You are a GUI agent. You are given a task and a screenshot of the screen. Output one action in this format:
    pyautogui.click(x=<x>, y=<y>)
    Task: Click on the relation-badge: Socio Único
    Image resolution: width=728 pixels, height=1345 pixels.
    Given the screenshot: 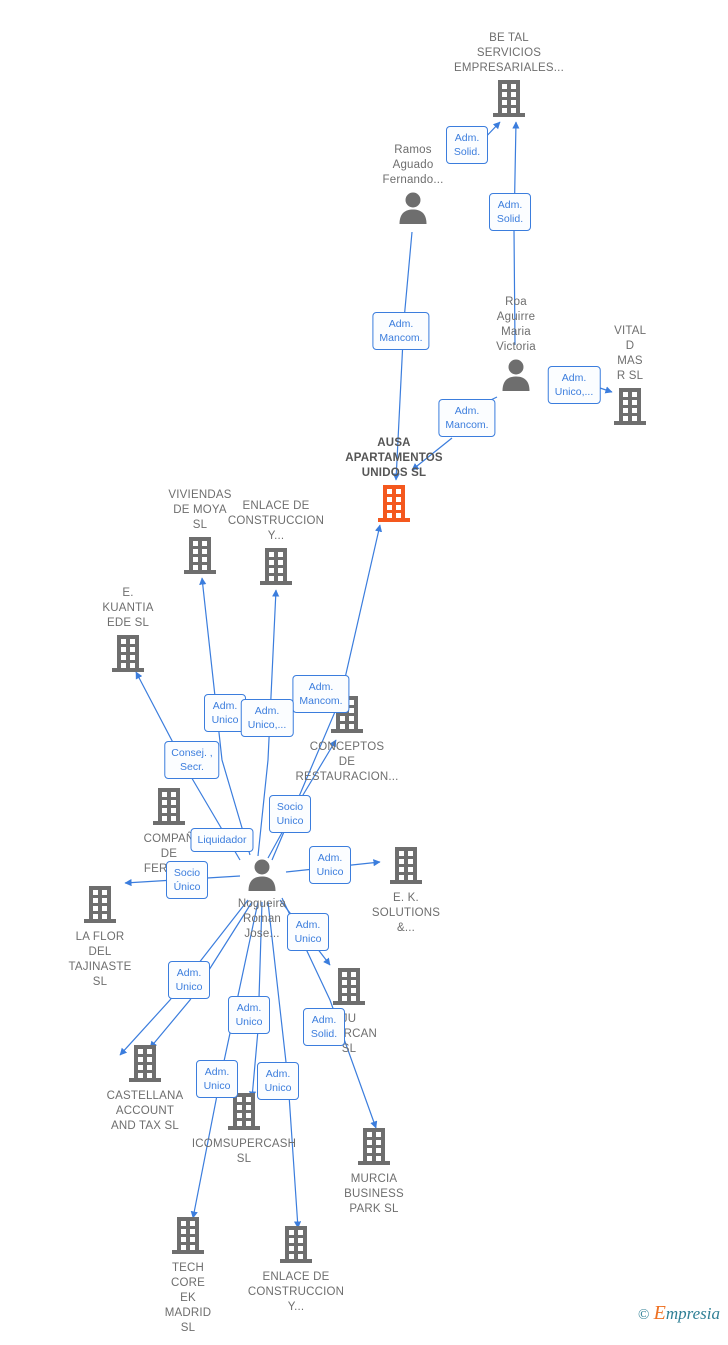 What is the action you would take?
    pyautogui.click(x=187, y=880)
    